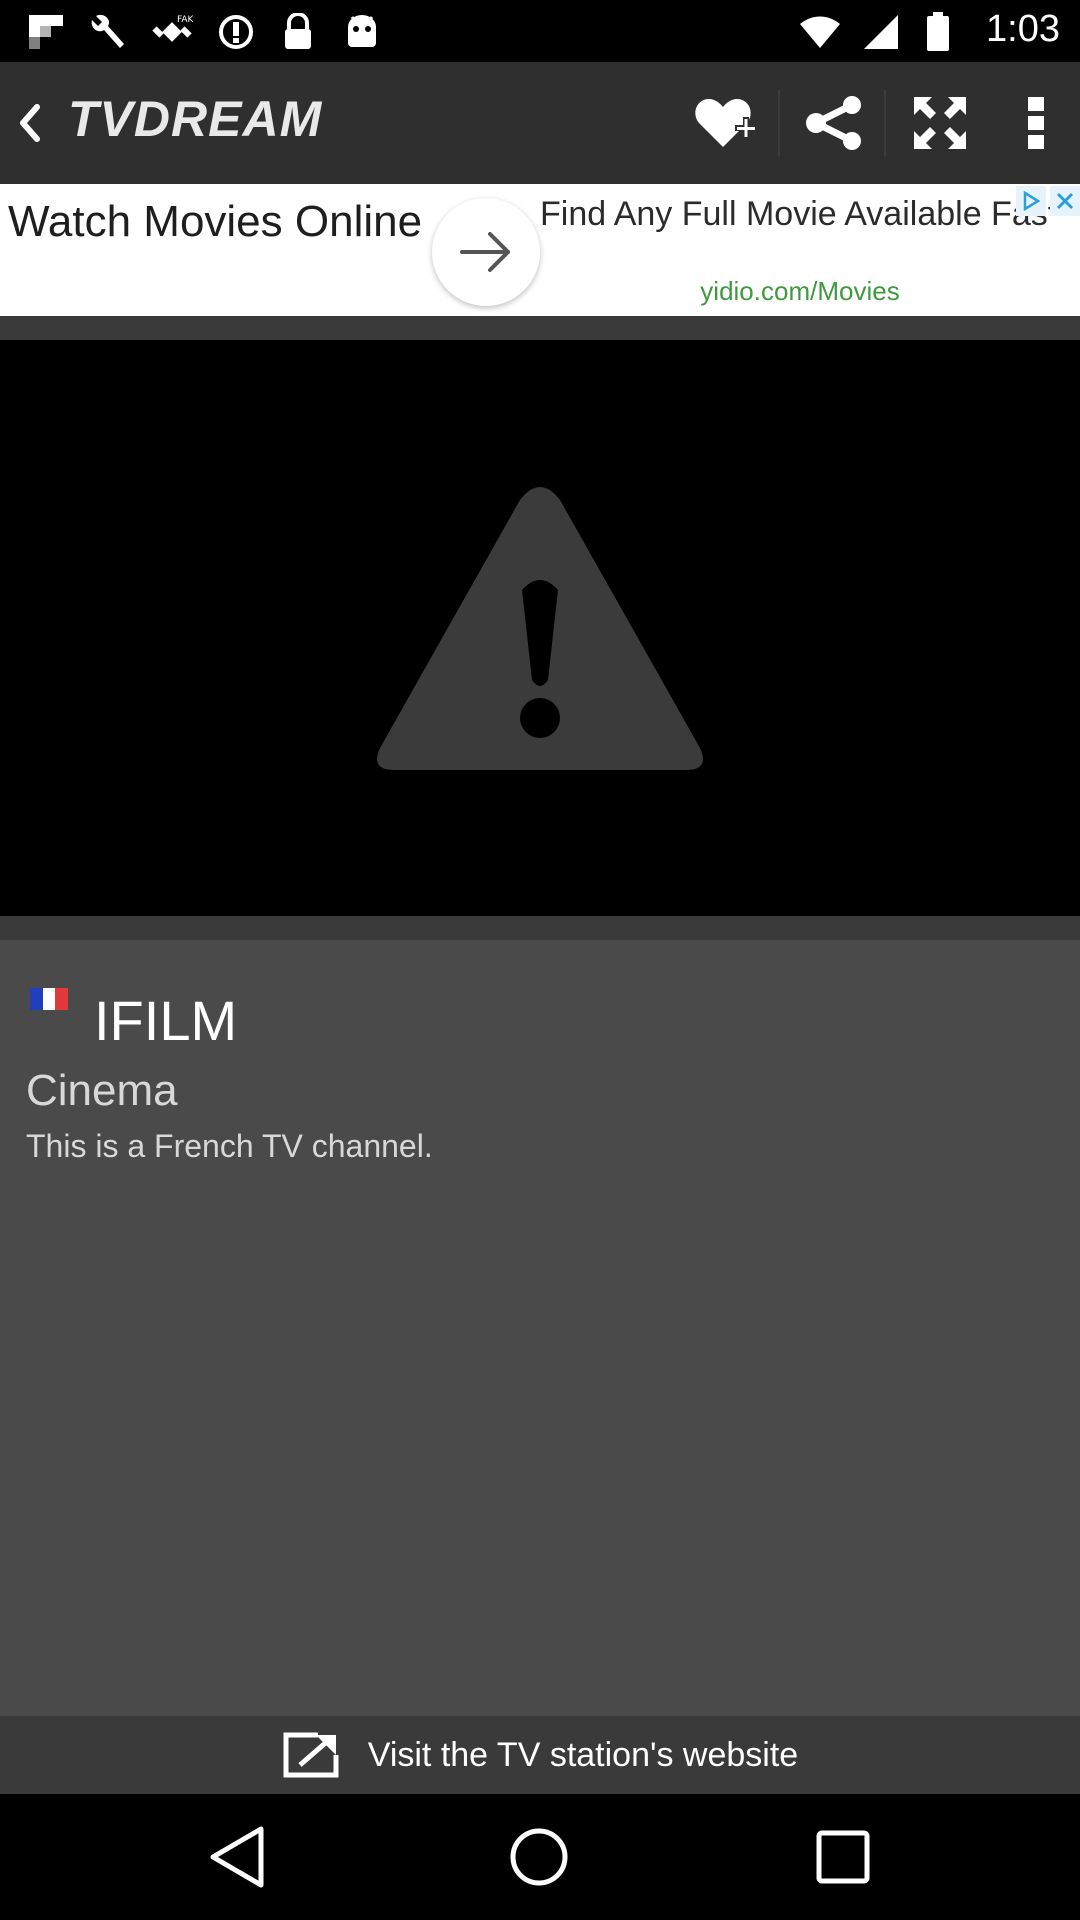 The width and height of the screenshot is (1080, 1920). I want to click on chevron-left-icon, so click(30, 123).